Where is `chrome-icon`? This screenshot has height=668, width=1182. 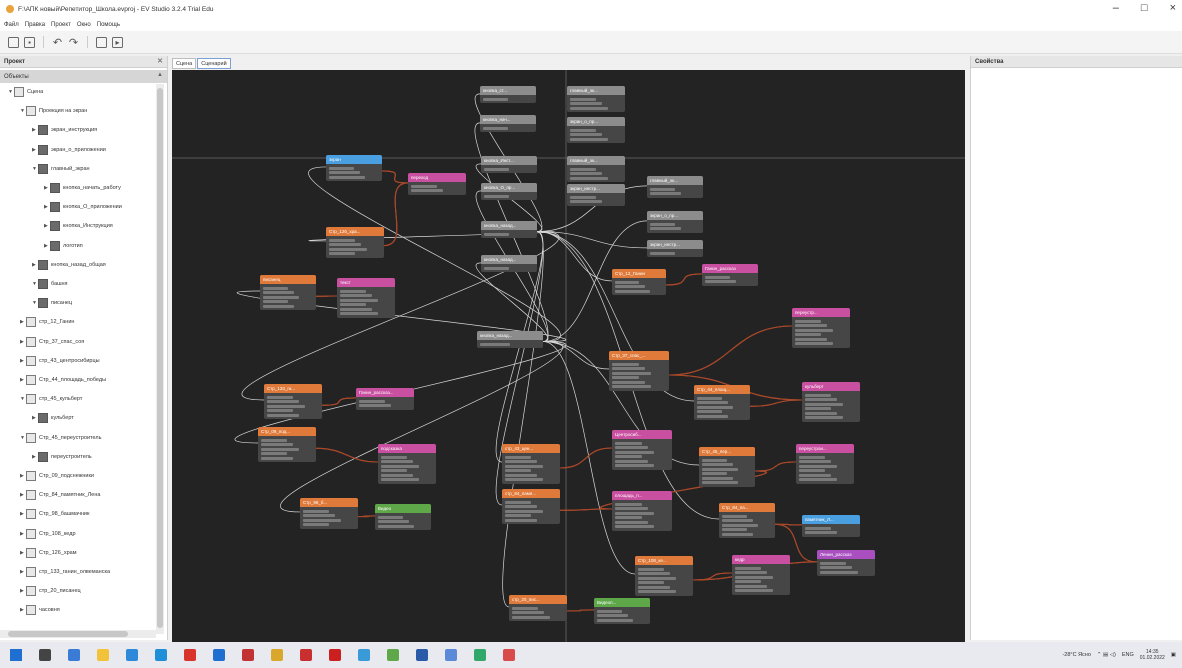 chrome-icon is located at coordinates (132, 655).